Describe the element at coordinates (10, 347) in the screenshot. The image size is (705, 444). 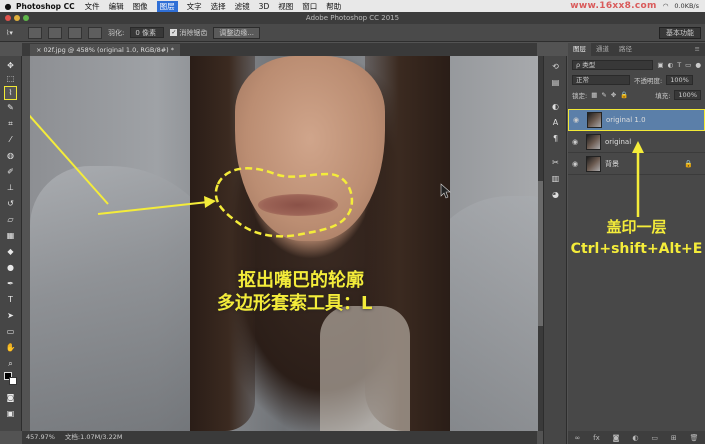
I see `hand-tool-icon: ✋` at that location.